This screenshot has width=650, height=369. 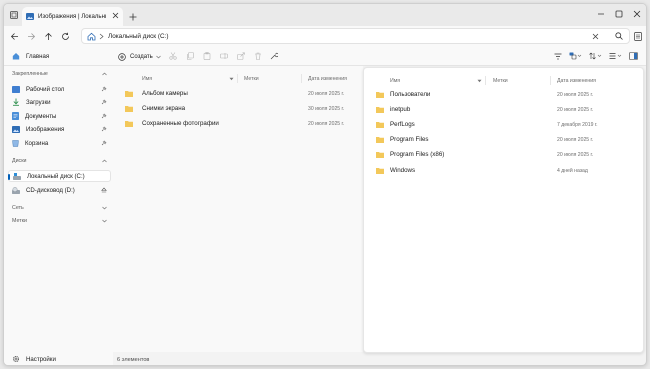 What do you see at coordinates (637, 14) in the screenshot?
I see `close-icon` at bounding box center [637, 14].